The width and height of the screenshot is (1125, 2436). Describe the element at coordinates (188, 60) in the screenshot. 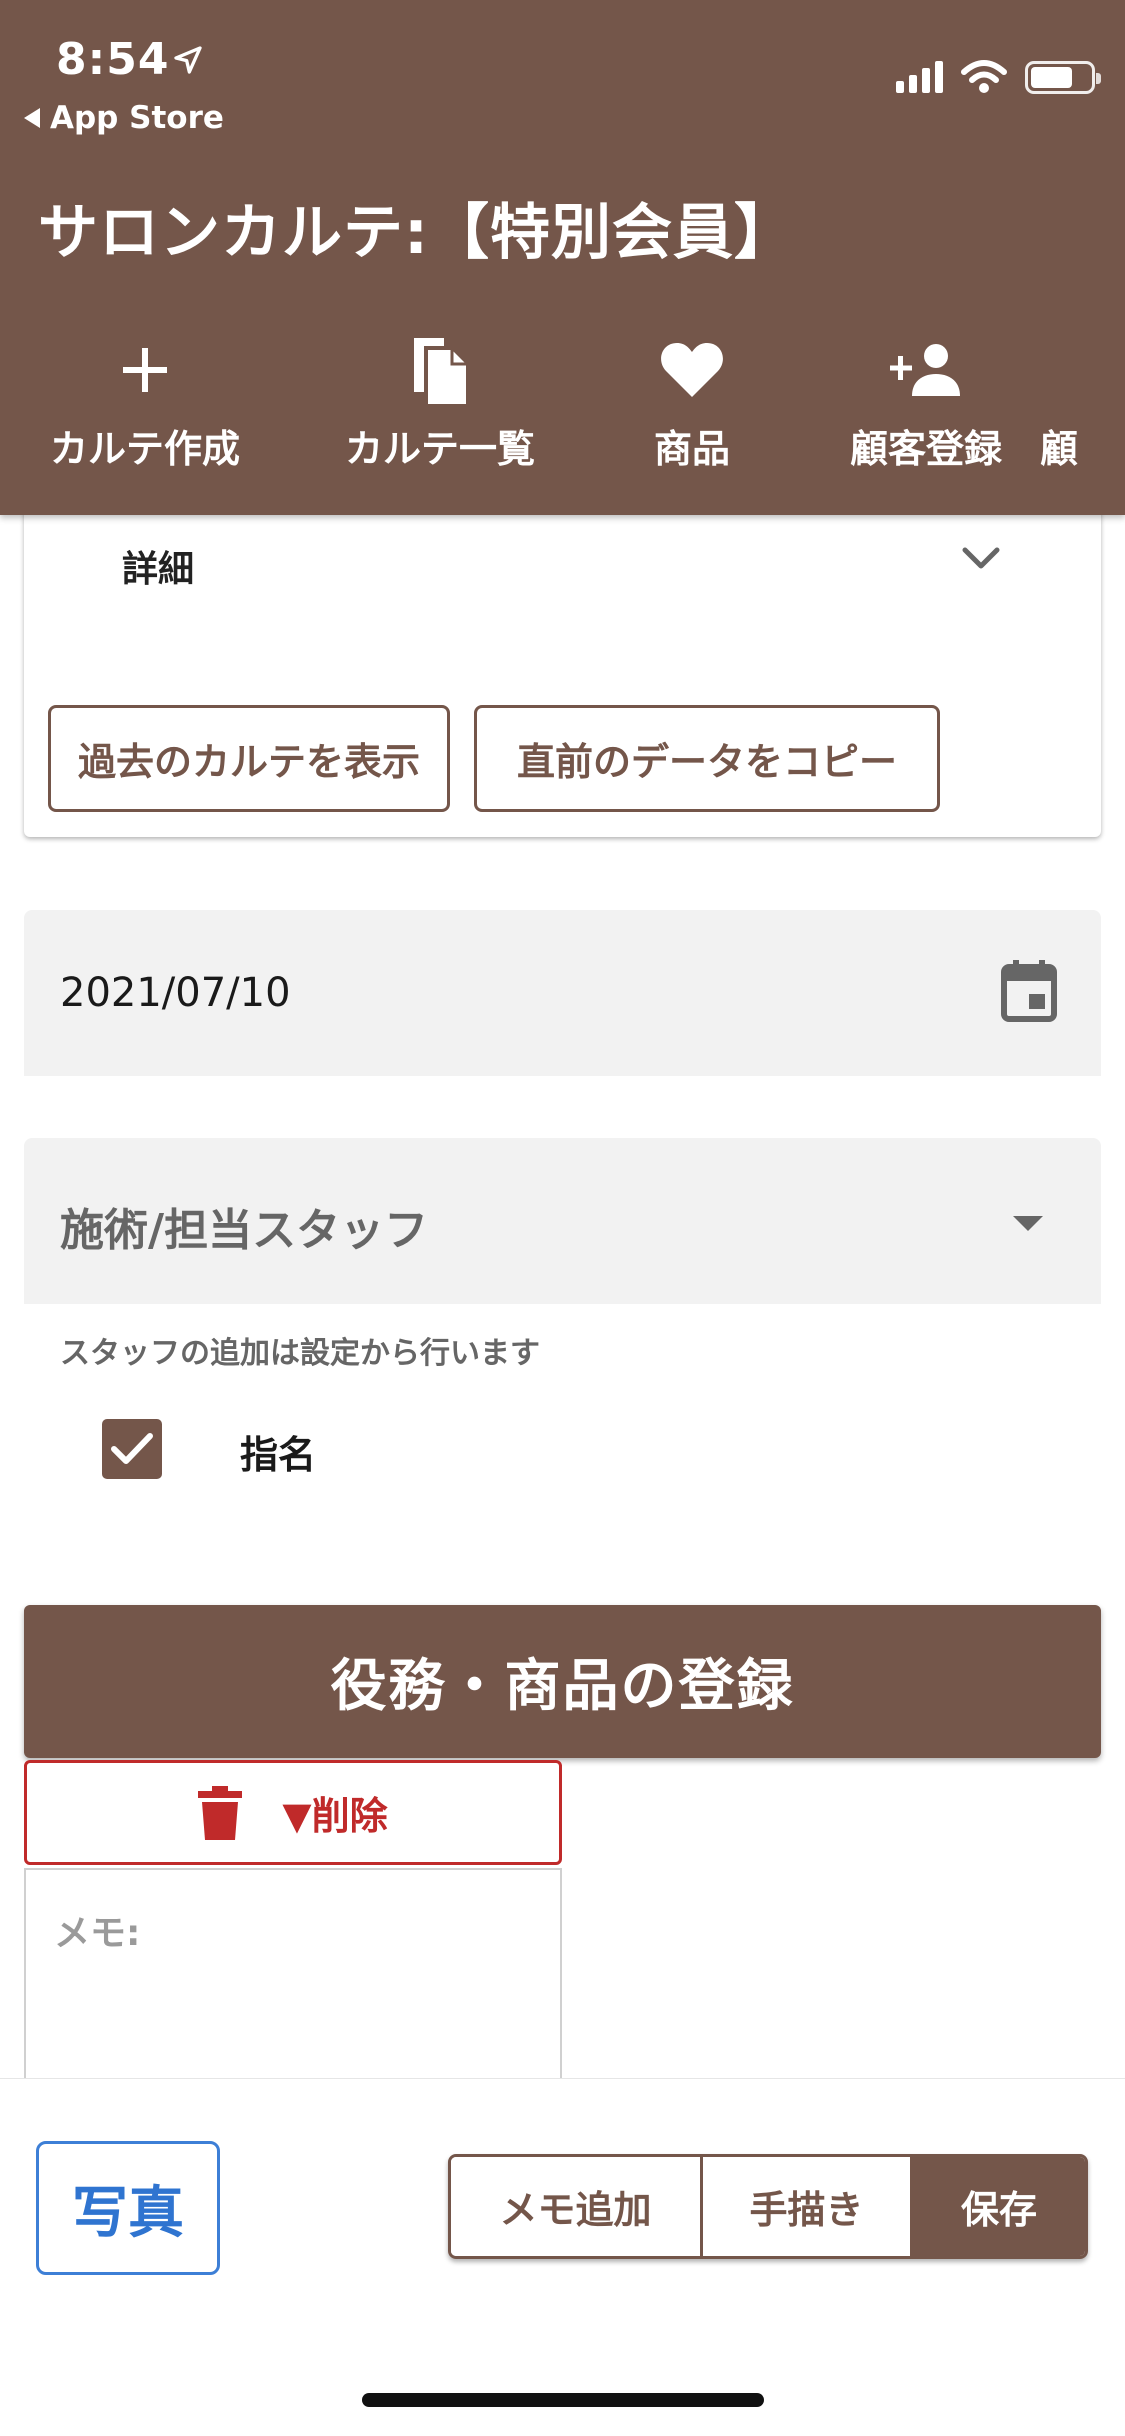

I see `location-arrow-icon` at that location.